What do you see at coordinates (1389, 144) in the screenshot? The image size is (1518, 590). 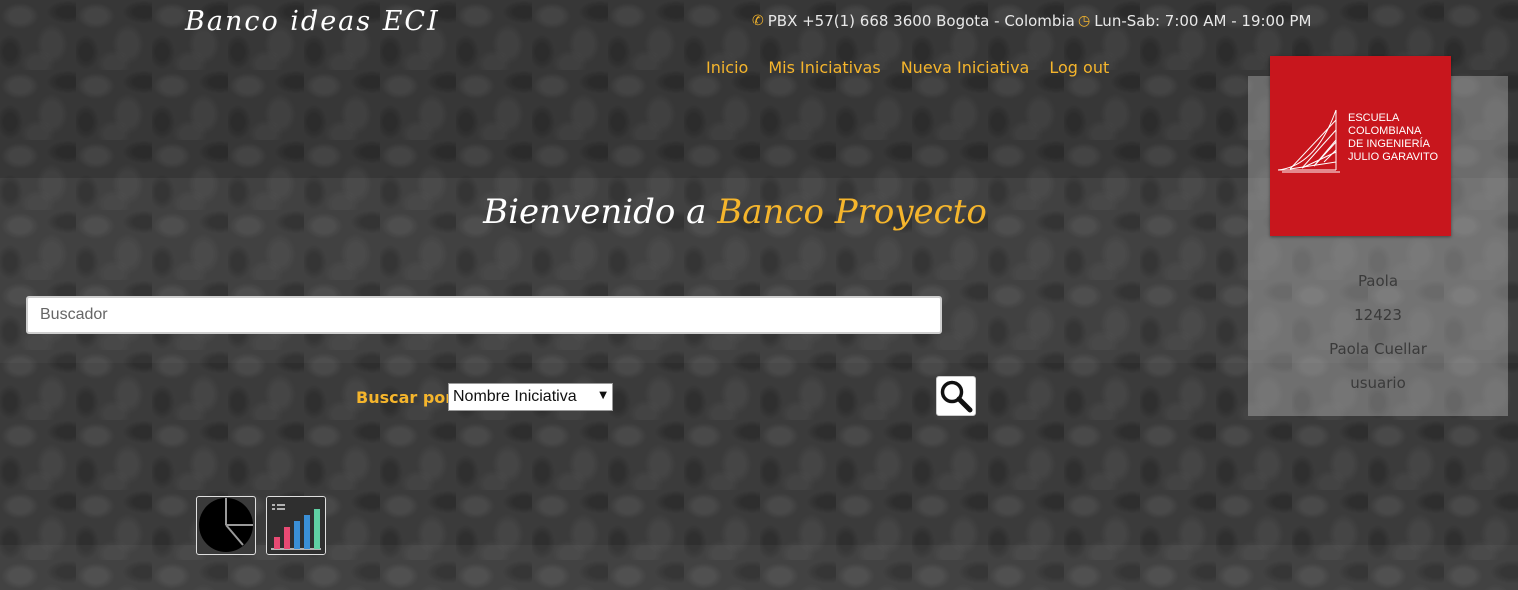 I see `logo-line-3: de Ingeniería` at bounding box center [1389, 144].